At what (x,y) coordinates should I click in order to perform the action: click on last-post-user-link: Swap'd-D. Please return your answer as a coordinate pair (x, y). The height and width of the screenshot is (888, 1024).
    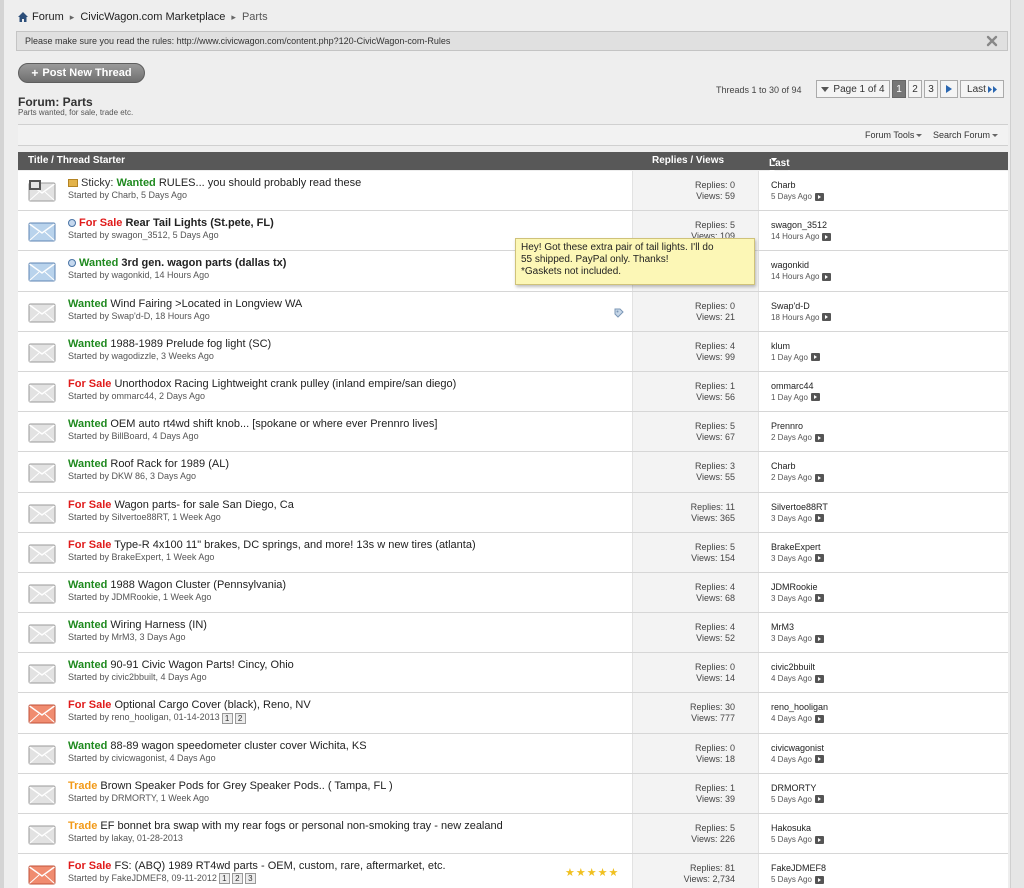
    Looking at the image, I should click on (790, 306).